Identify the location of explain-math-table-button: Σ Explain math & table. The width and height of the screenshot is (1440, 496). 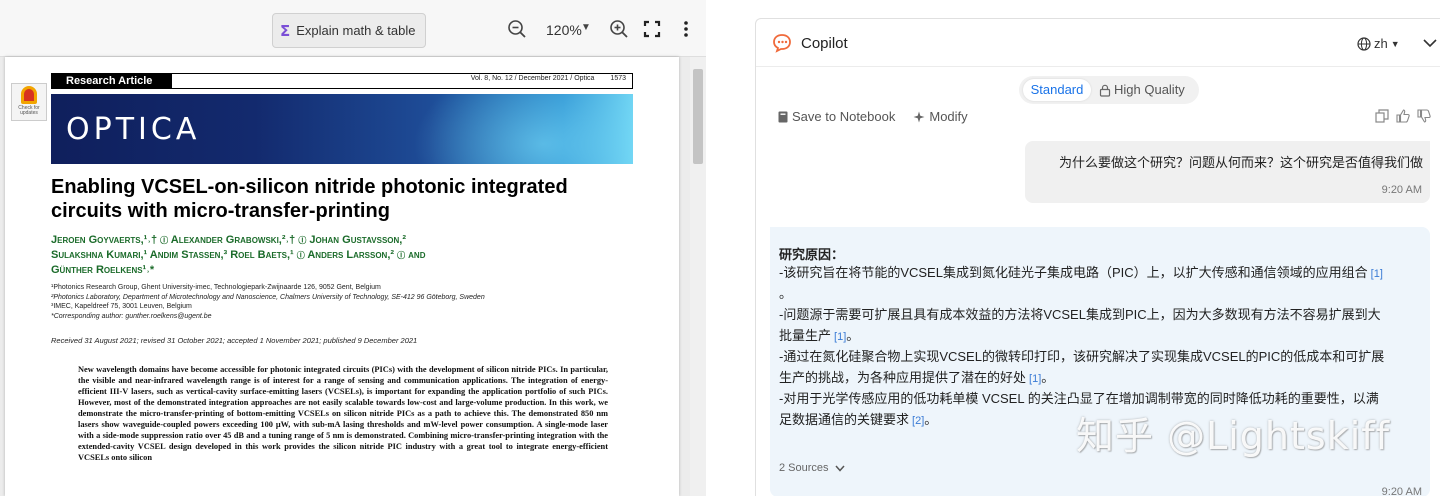
(349, 30).